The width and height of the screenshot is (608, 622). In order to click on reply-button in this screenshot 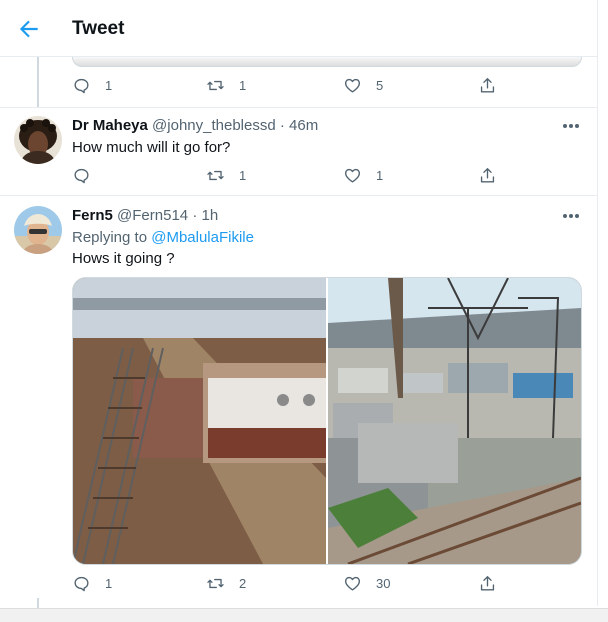, I will do `click(81, 175)`.